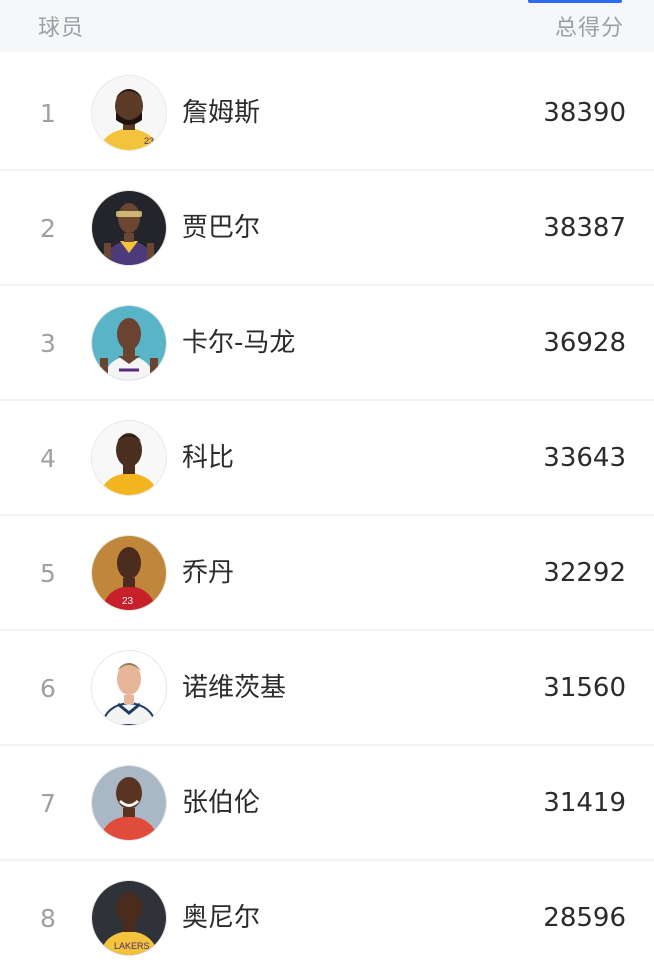  What do you see at coordinates (584, 113) in the screenshot?
I see `player-total-points: 38390` at bounding box center [584, 113].